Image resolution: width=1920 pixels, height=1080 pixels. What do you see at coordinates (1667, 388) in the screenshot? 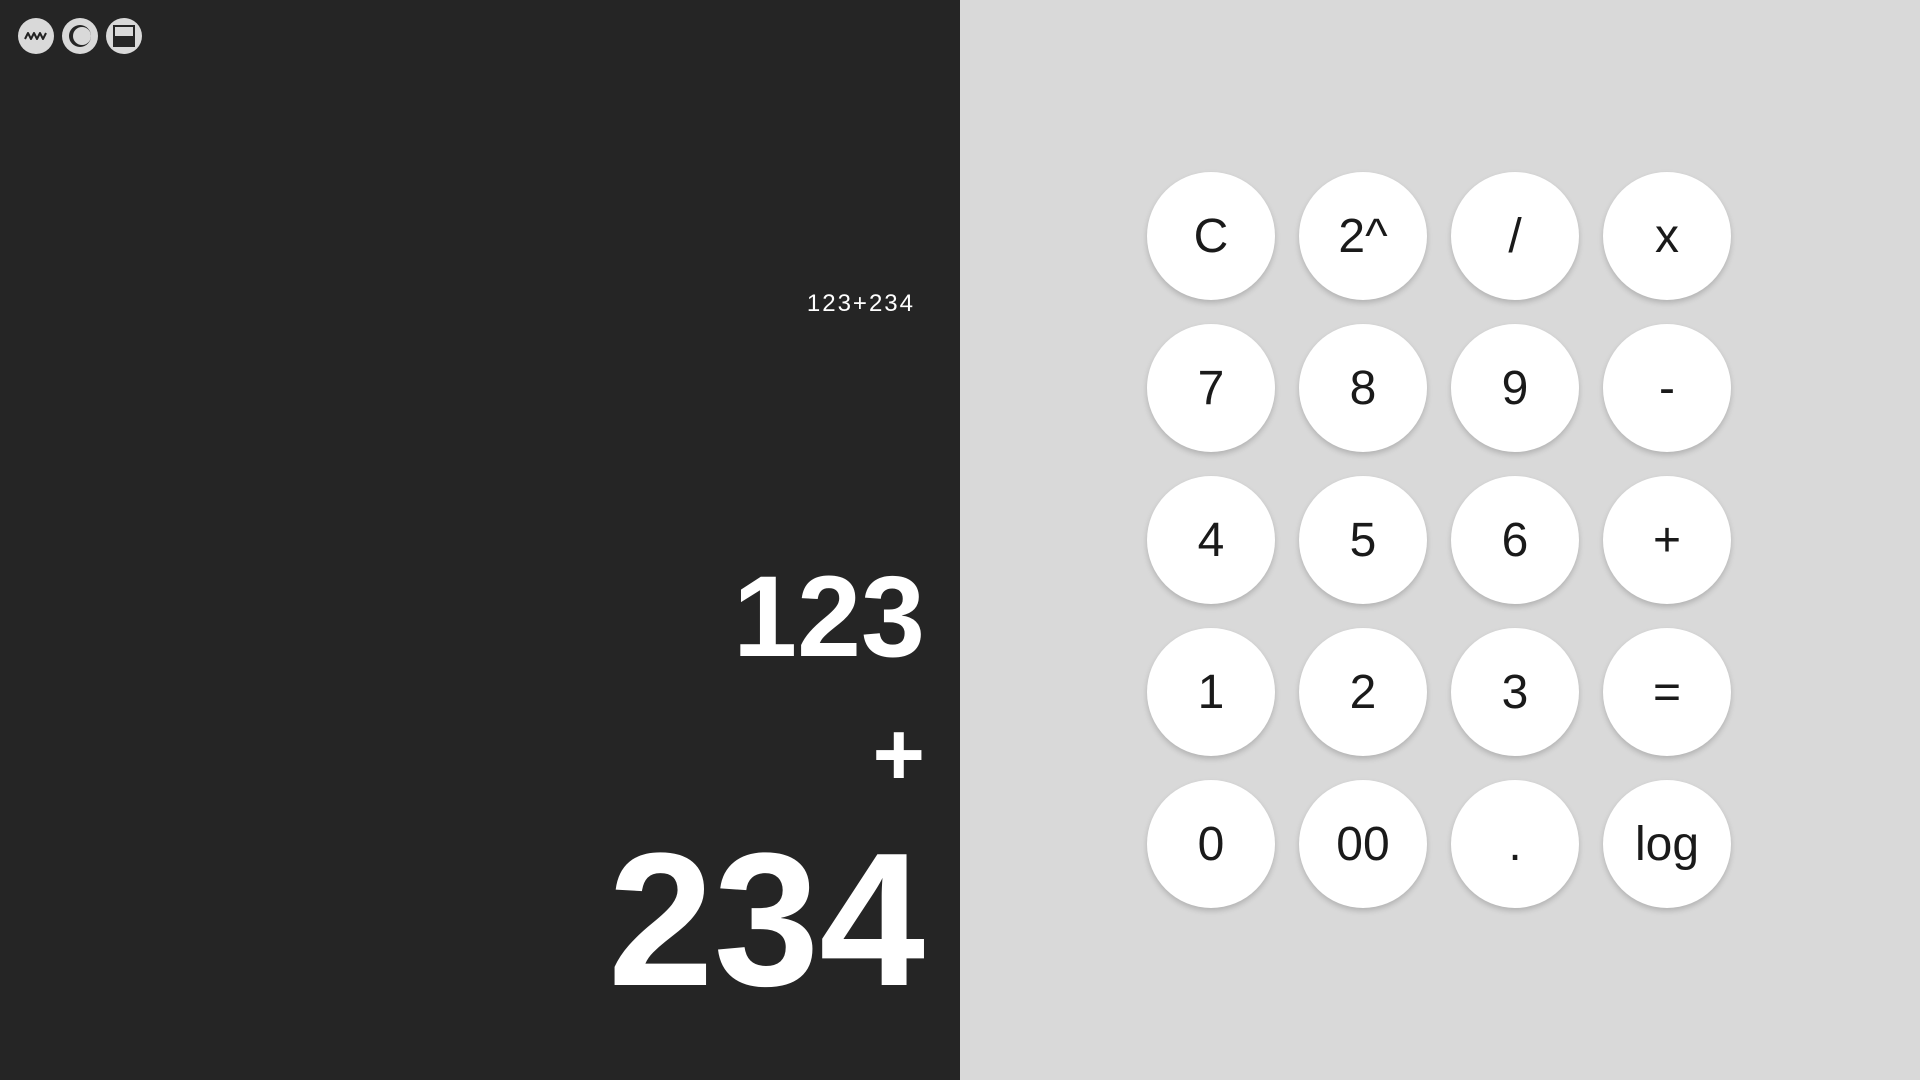
I see `subtract-button: -` at bounding box center [1667, 388].